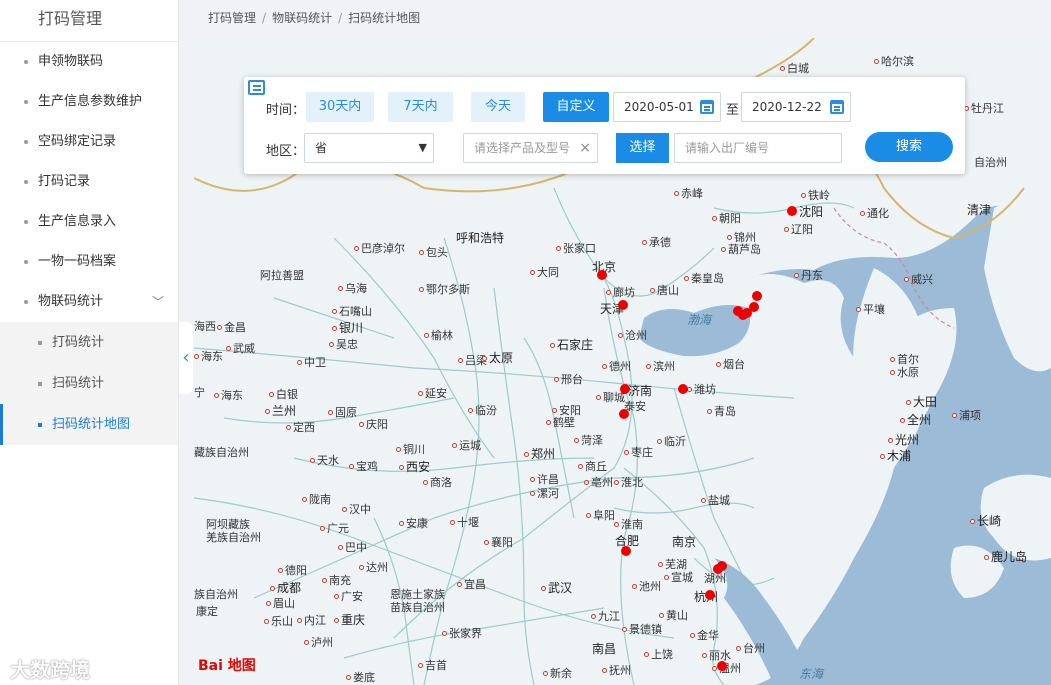 The width and height of the screenshot is (1051, 685). What do you see at coordinates (311, 620) in the screenshot?
I see `city-label: 内江` at bounding box center [311, 620].